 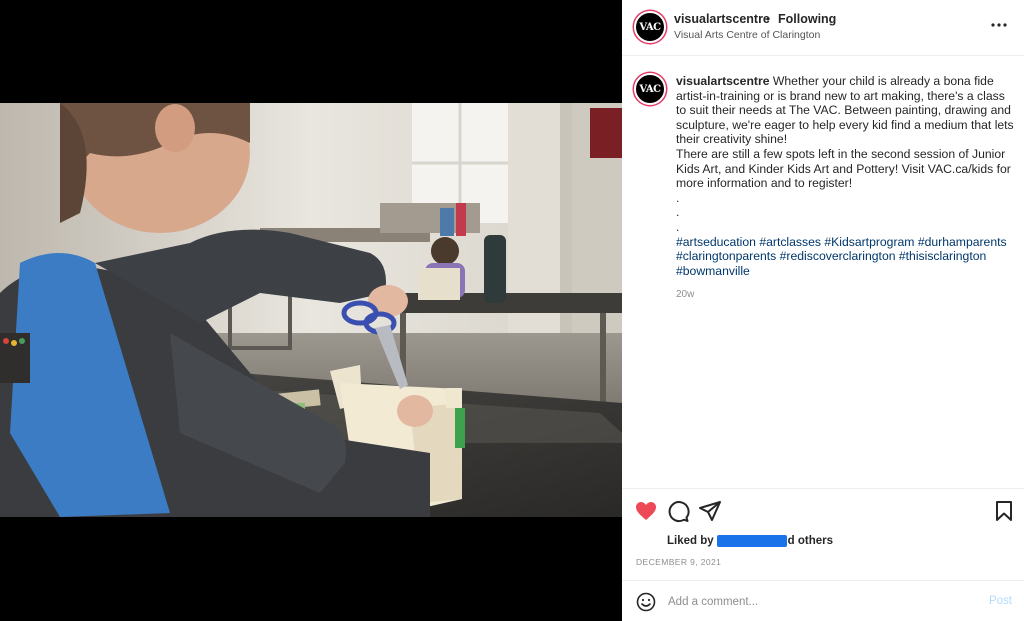 What do you see at coordinates (690, 541) in the screenshot?
I see `liked-by-label: Liked by` at bounding box center [690, 541].